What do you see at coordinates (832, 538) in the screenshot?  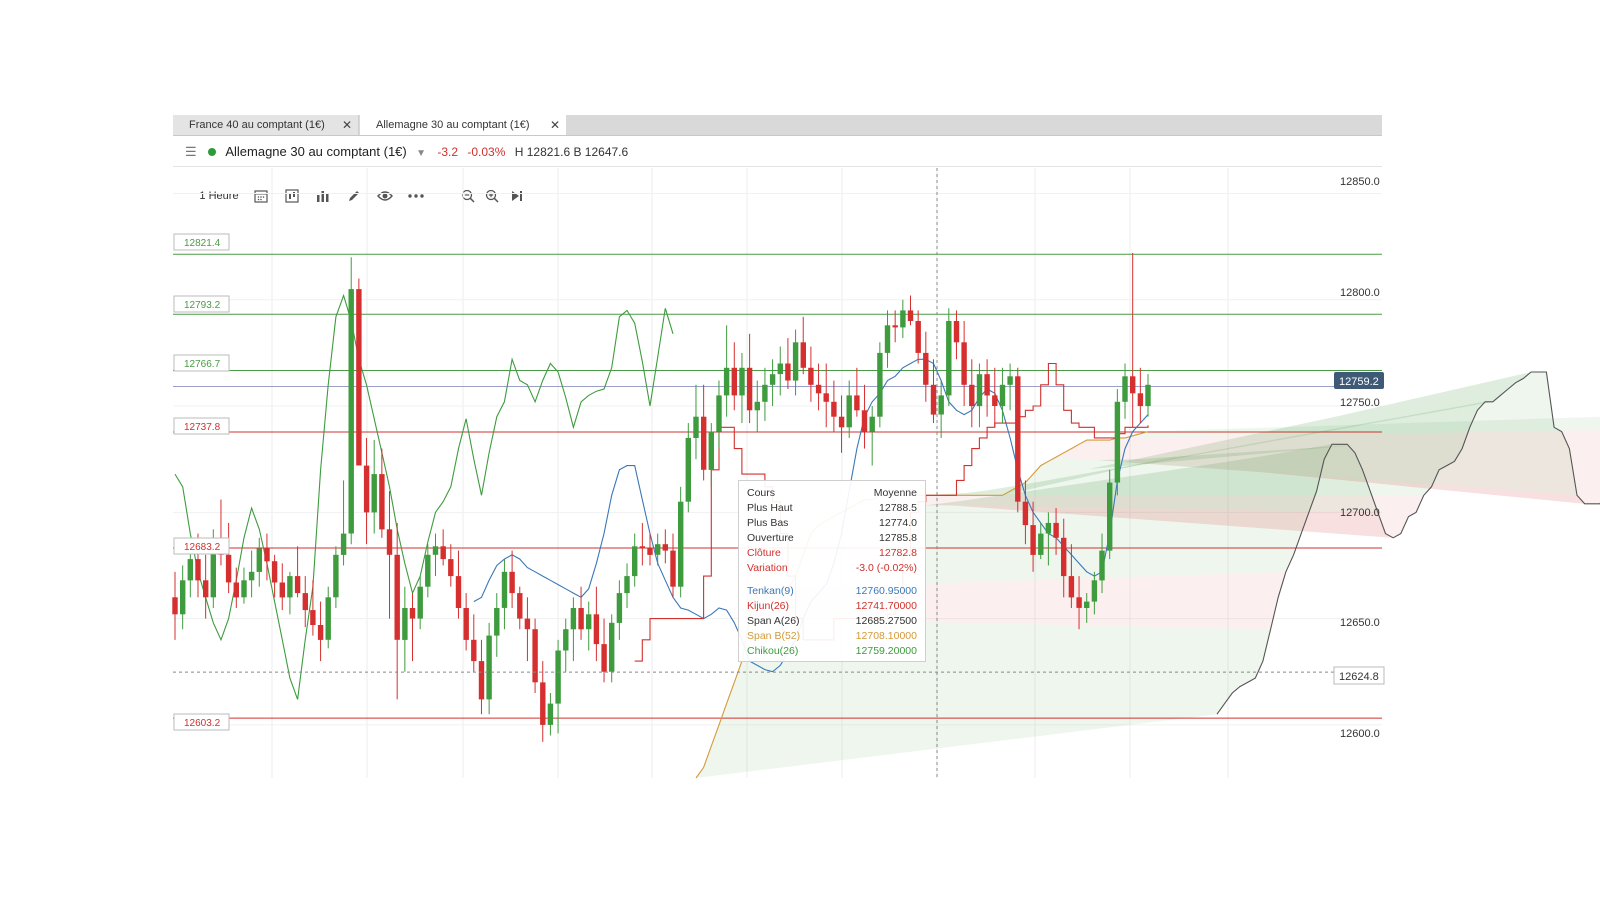 I see `tooltip-row: Ouverture 12785.8` at bounding box center [832, 538].